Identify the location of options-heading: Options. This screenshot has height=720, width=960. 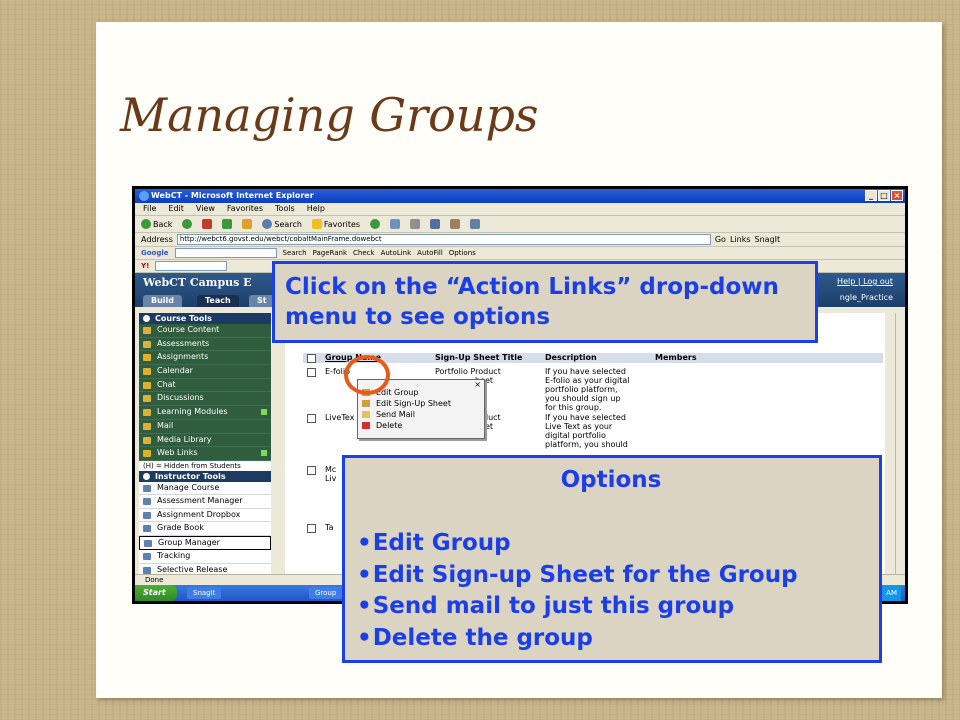
(611, 480).